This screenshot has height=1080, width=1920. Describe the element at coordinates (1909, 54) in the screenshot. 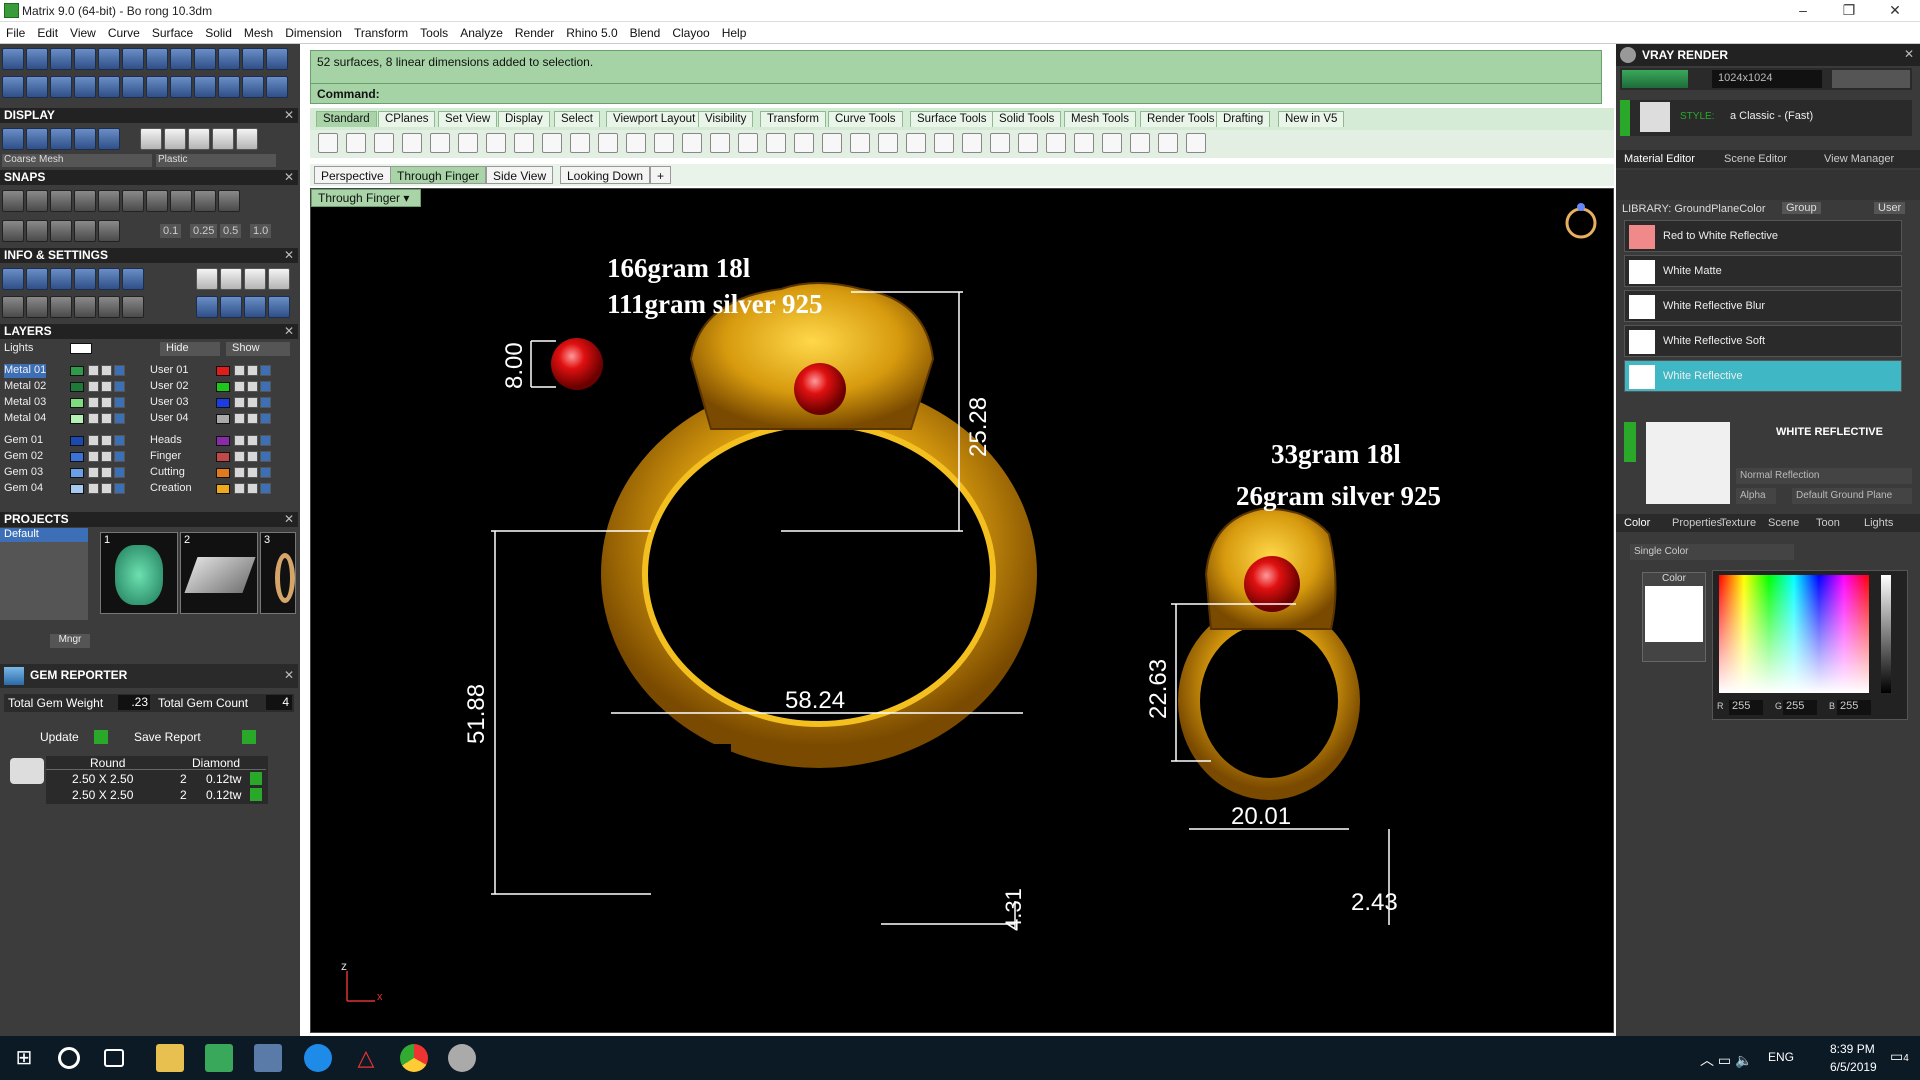

I see `close-icon: ✕` at that location.